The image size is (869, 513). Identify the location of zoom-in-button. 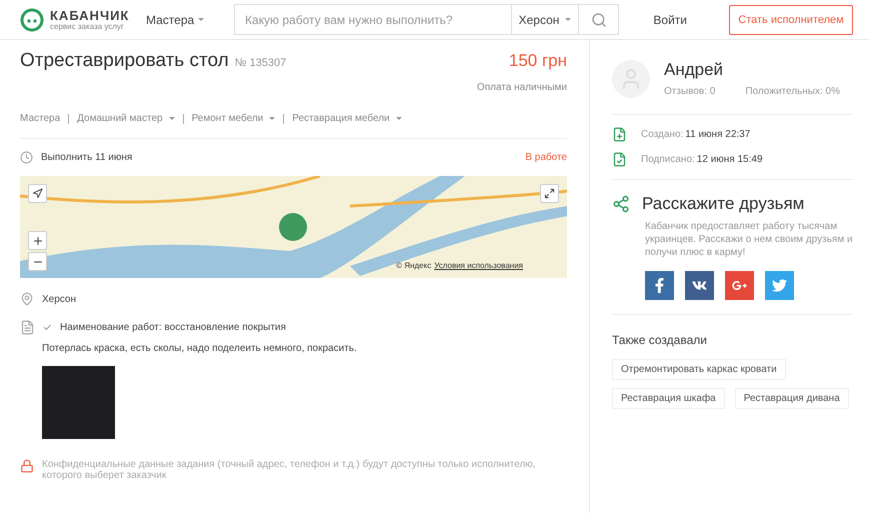
(37, 240).